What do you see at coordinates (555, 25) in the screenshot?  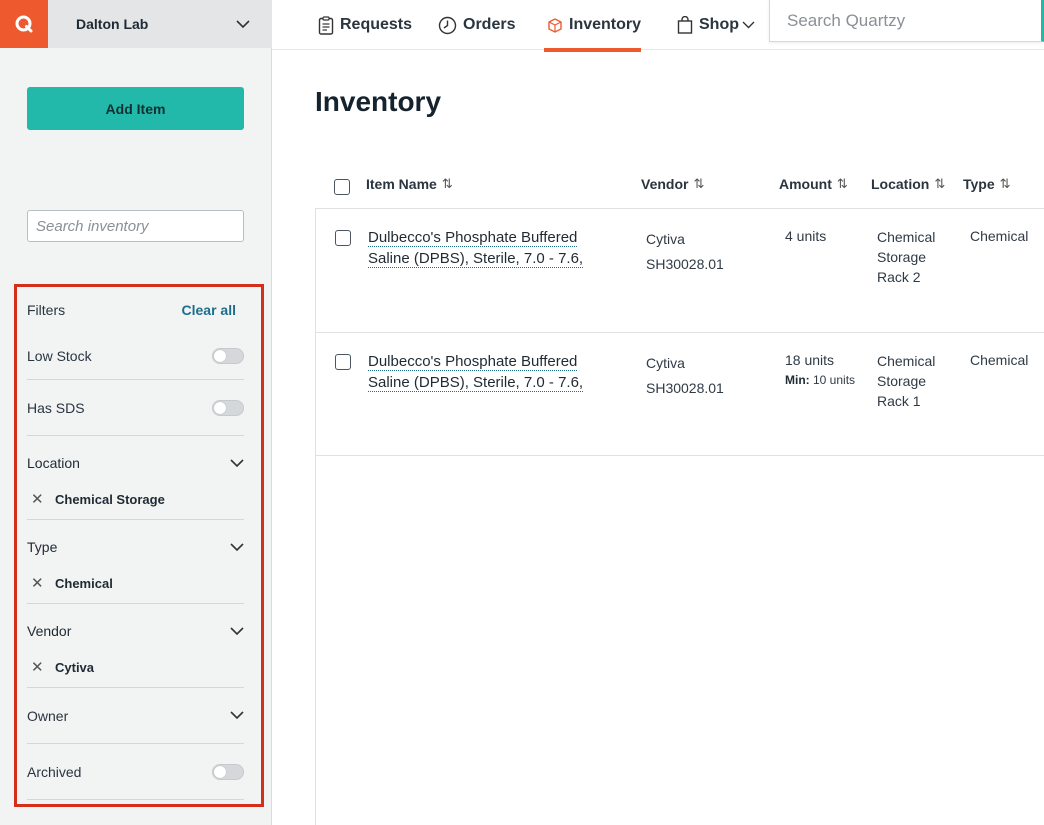 I see `inventory-box-icon` at bounding box center [555, 25].